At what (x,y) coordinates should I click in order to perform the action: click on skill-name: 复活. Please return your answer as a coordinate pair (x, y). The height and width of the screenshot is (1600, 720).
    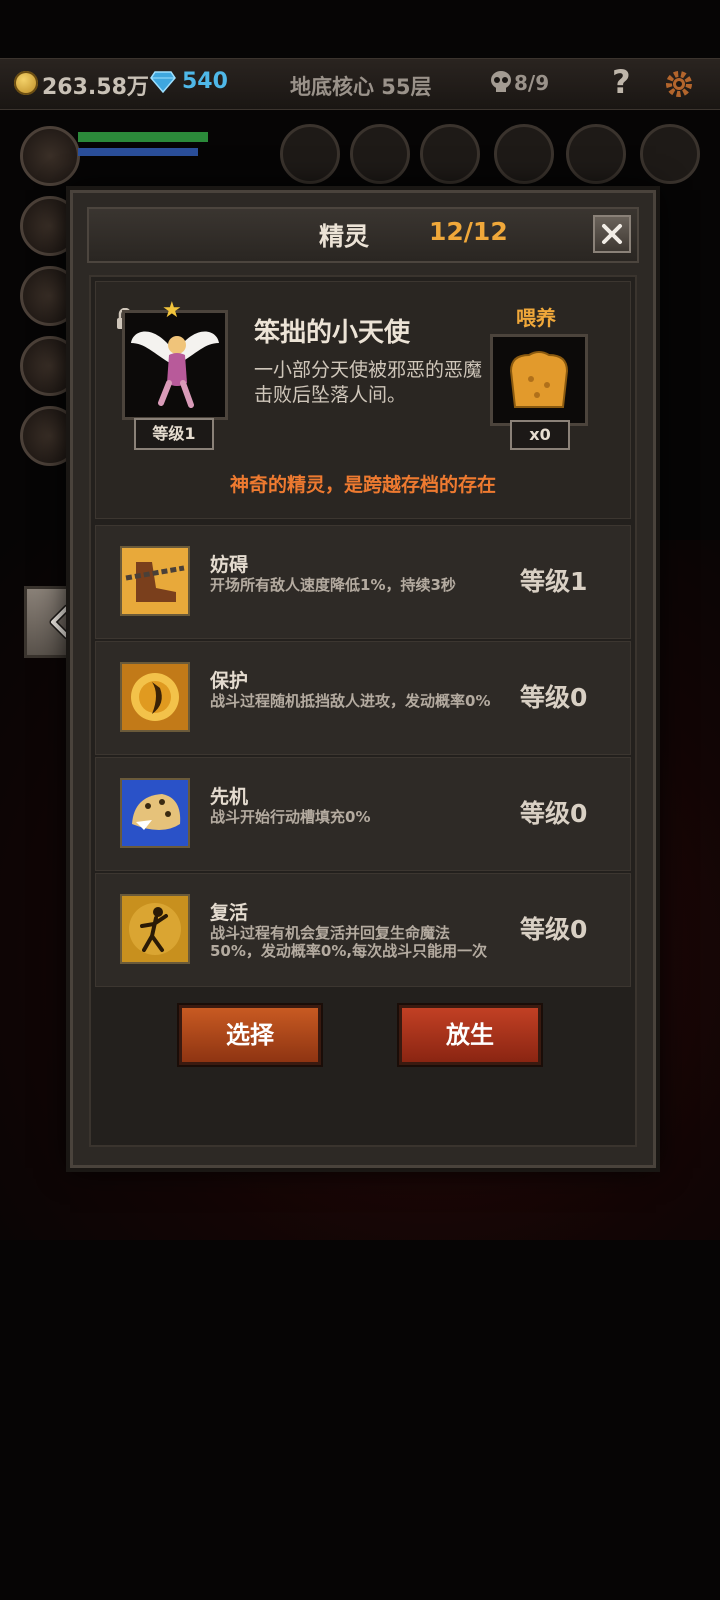
    Looking at the image, I should click on (229, 913).